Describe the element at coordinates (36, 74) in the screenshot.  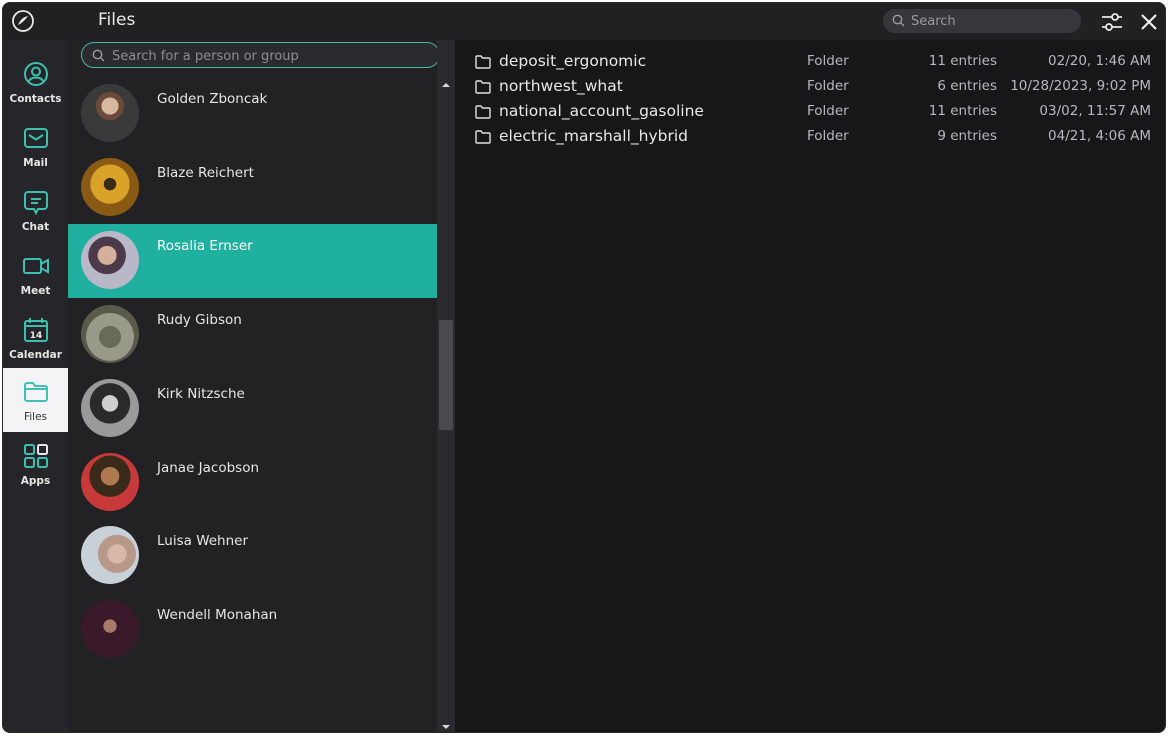
I see `contacts-icon` at that location.